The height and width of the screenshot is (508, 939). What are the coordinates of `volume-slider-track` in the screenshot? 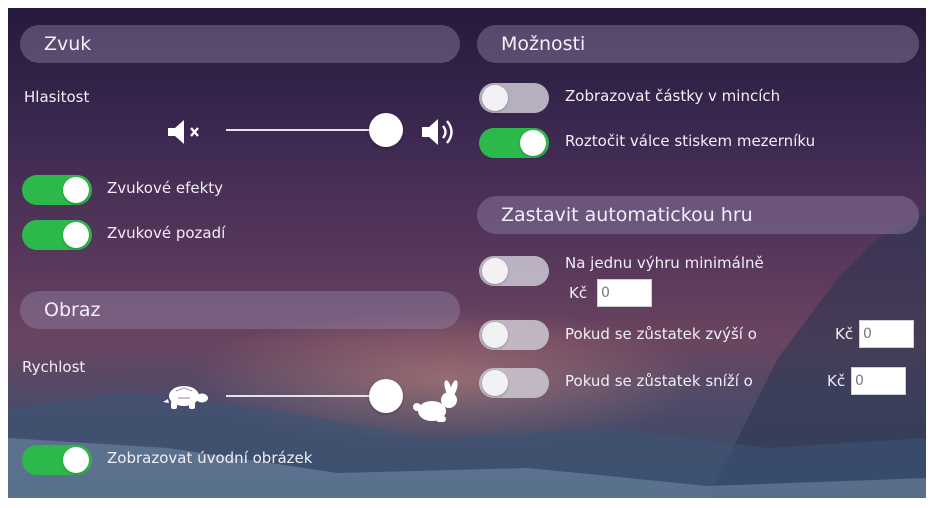 It's located at (306, 130).